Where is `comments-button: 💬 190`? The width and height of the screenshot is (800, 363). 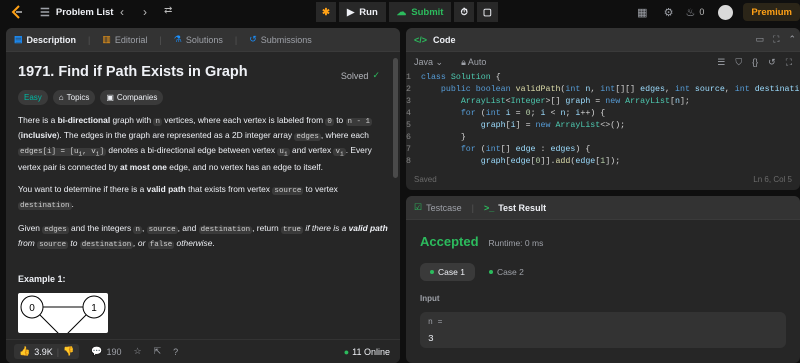 comments-button: 💬 190 is located at coordinates (106, 351).